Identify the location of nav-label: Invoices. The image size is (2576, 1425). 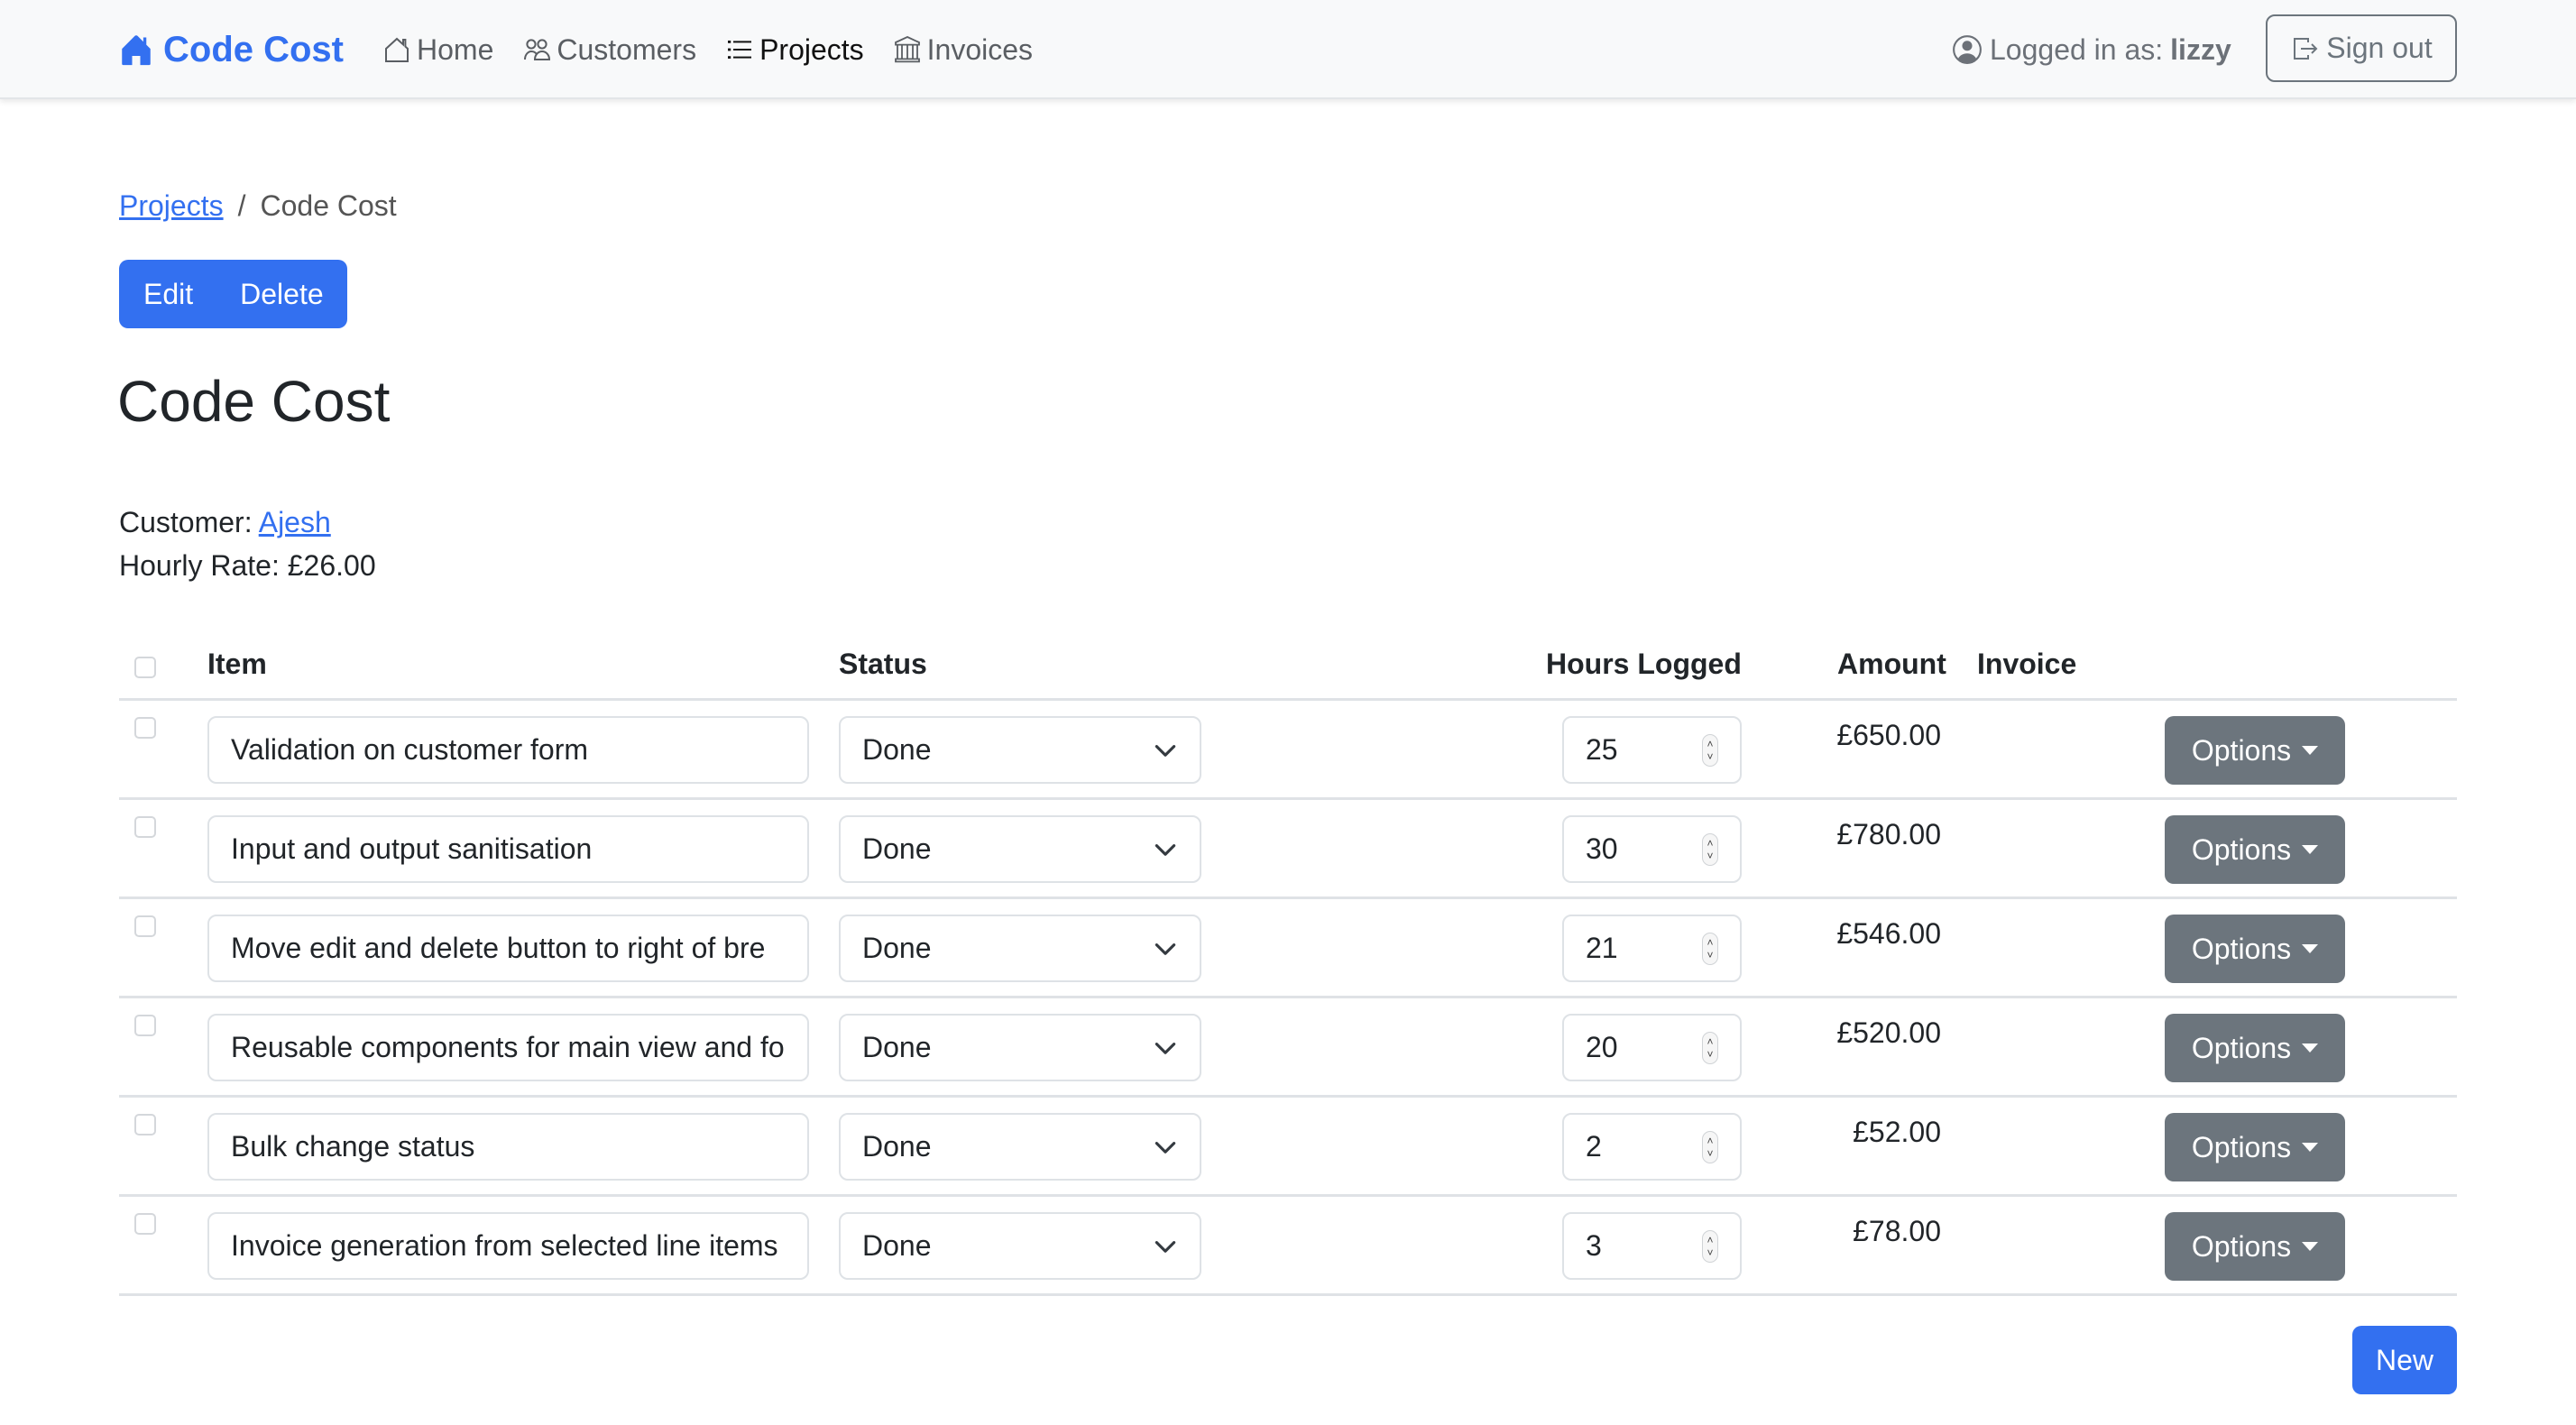
(980, 49).